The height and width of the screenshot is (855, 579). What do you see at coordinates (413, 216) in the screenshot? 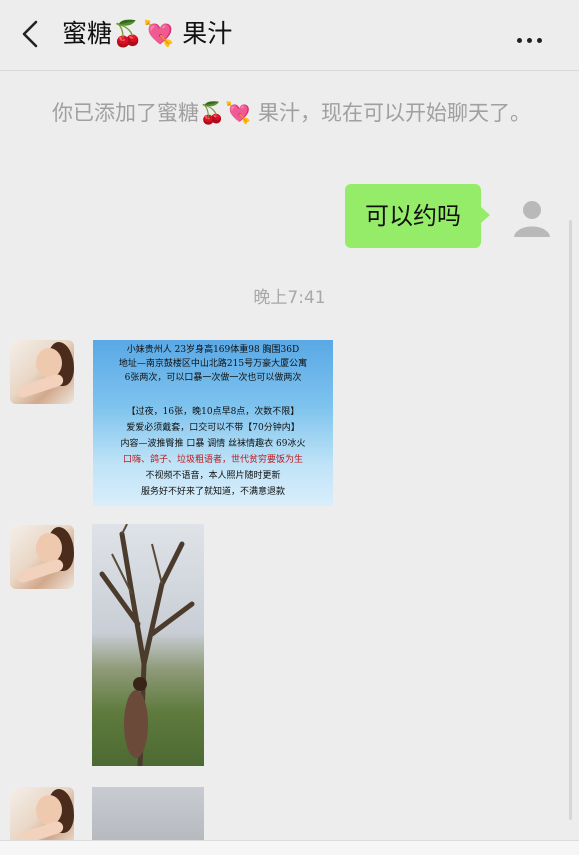
I see `outgoing-message-bubble: 可以约吗` at bounding box center [413, 216].